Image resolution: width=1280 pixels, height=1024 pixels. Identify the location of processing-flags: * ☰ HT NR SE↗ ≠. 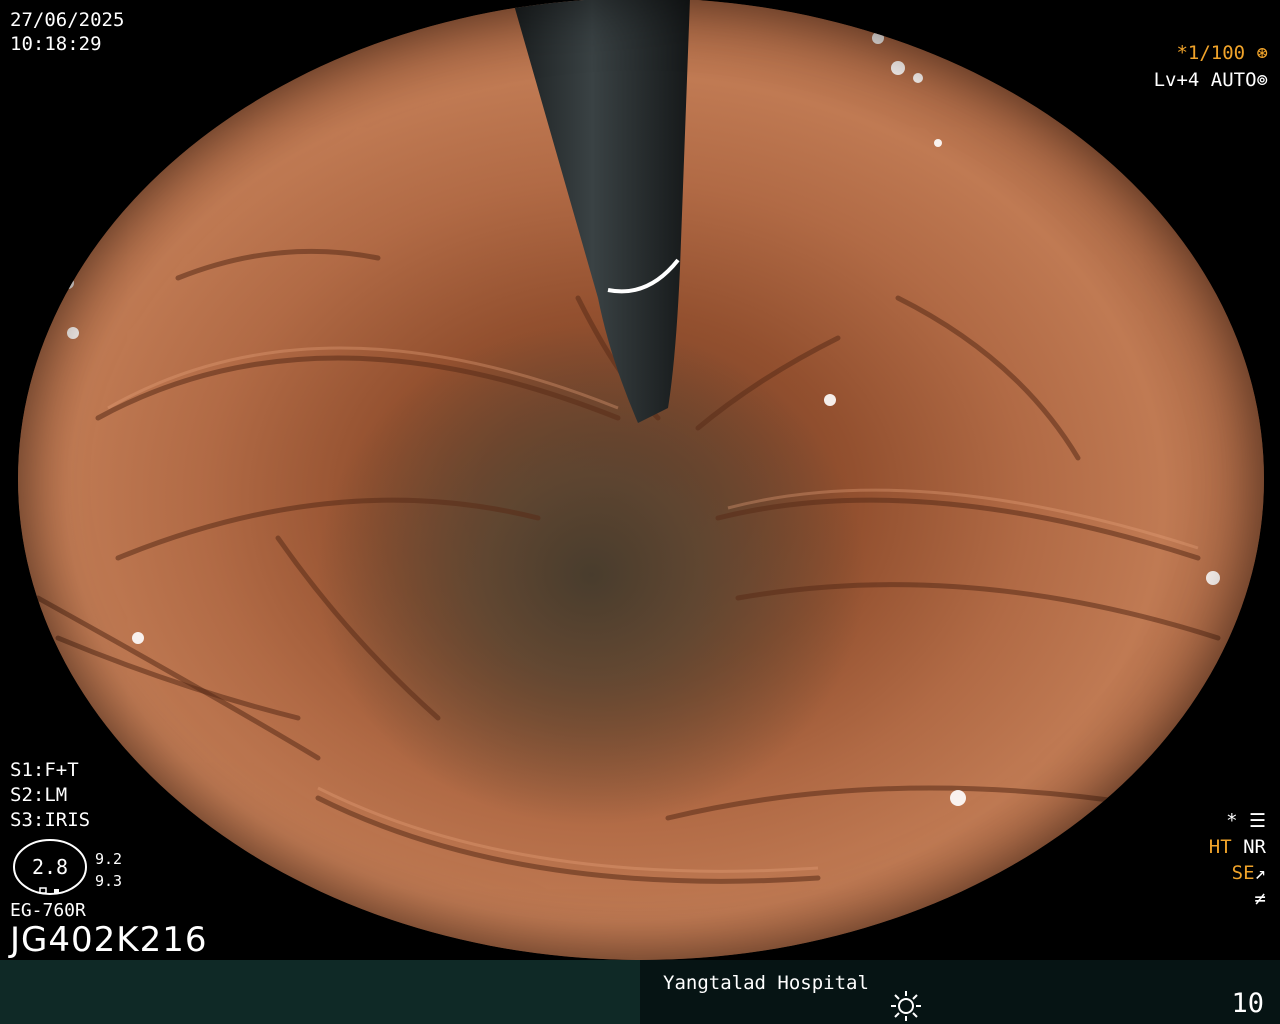
(1237, 860).